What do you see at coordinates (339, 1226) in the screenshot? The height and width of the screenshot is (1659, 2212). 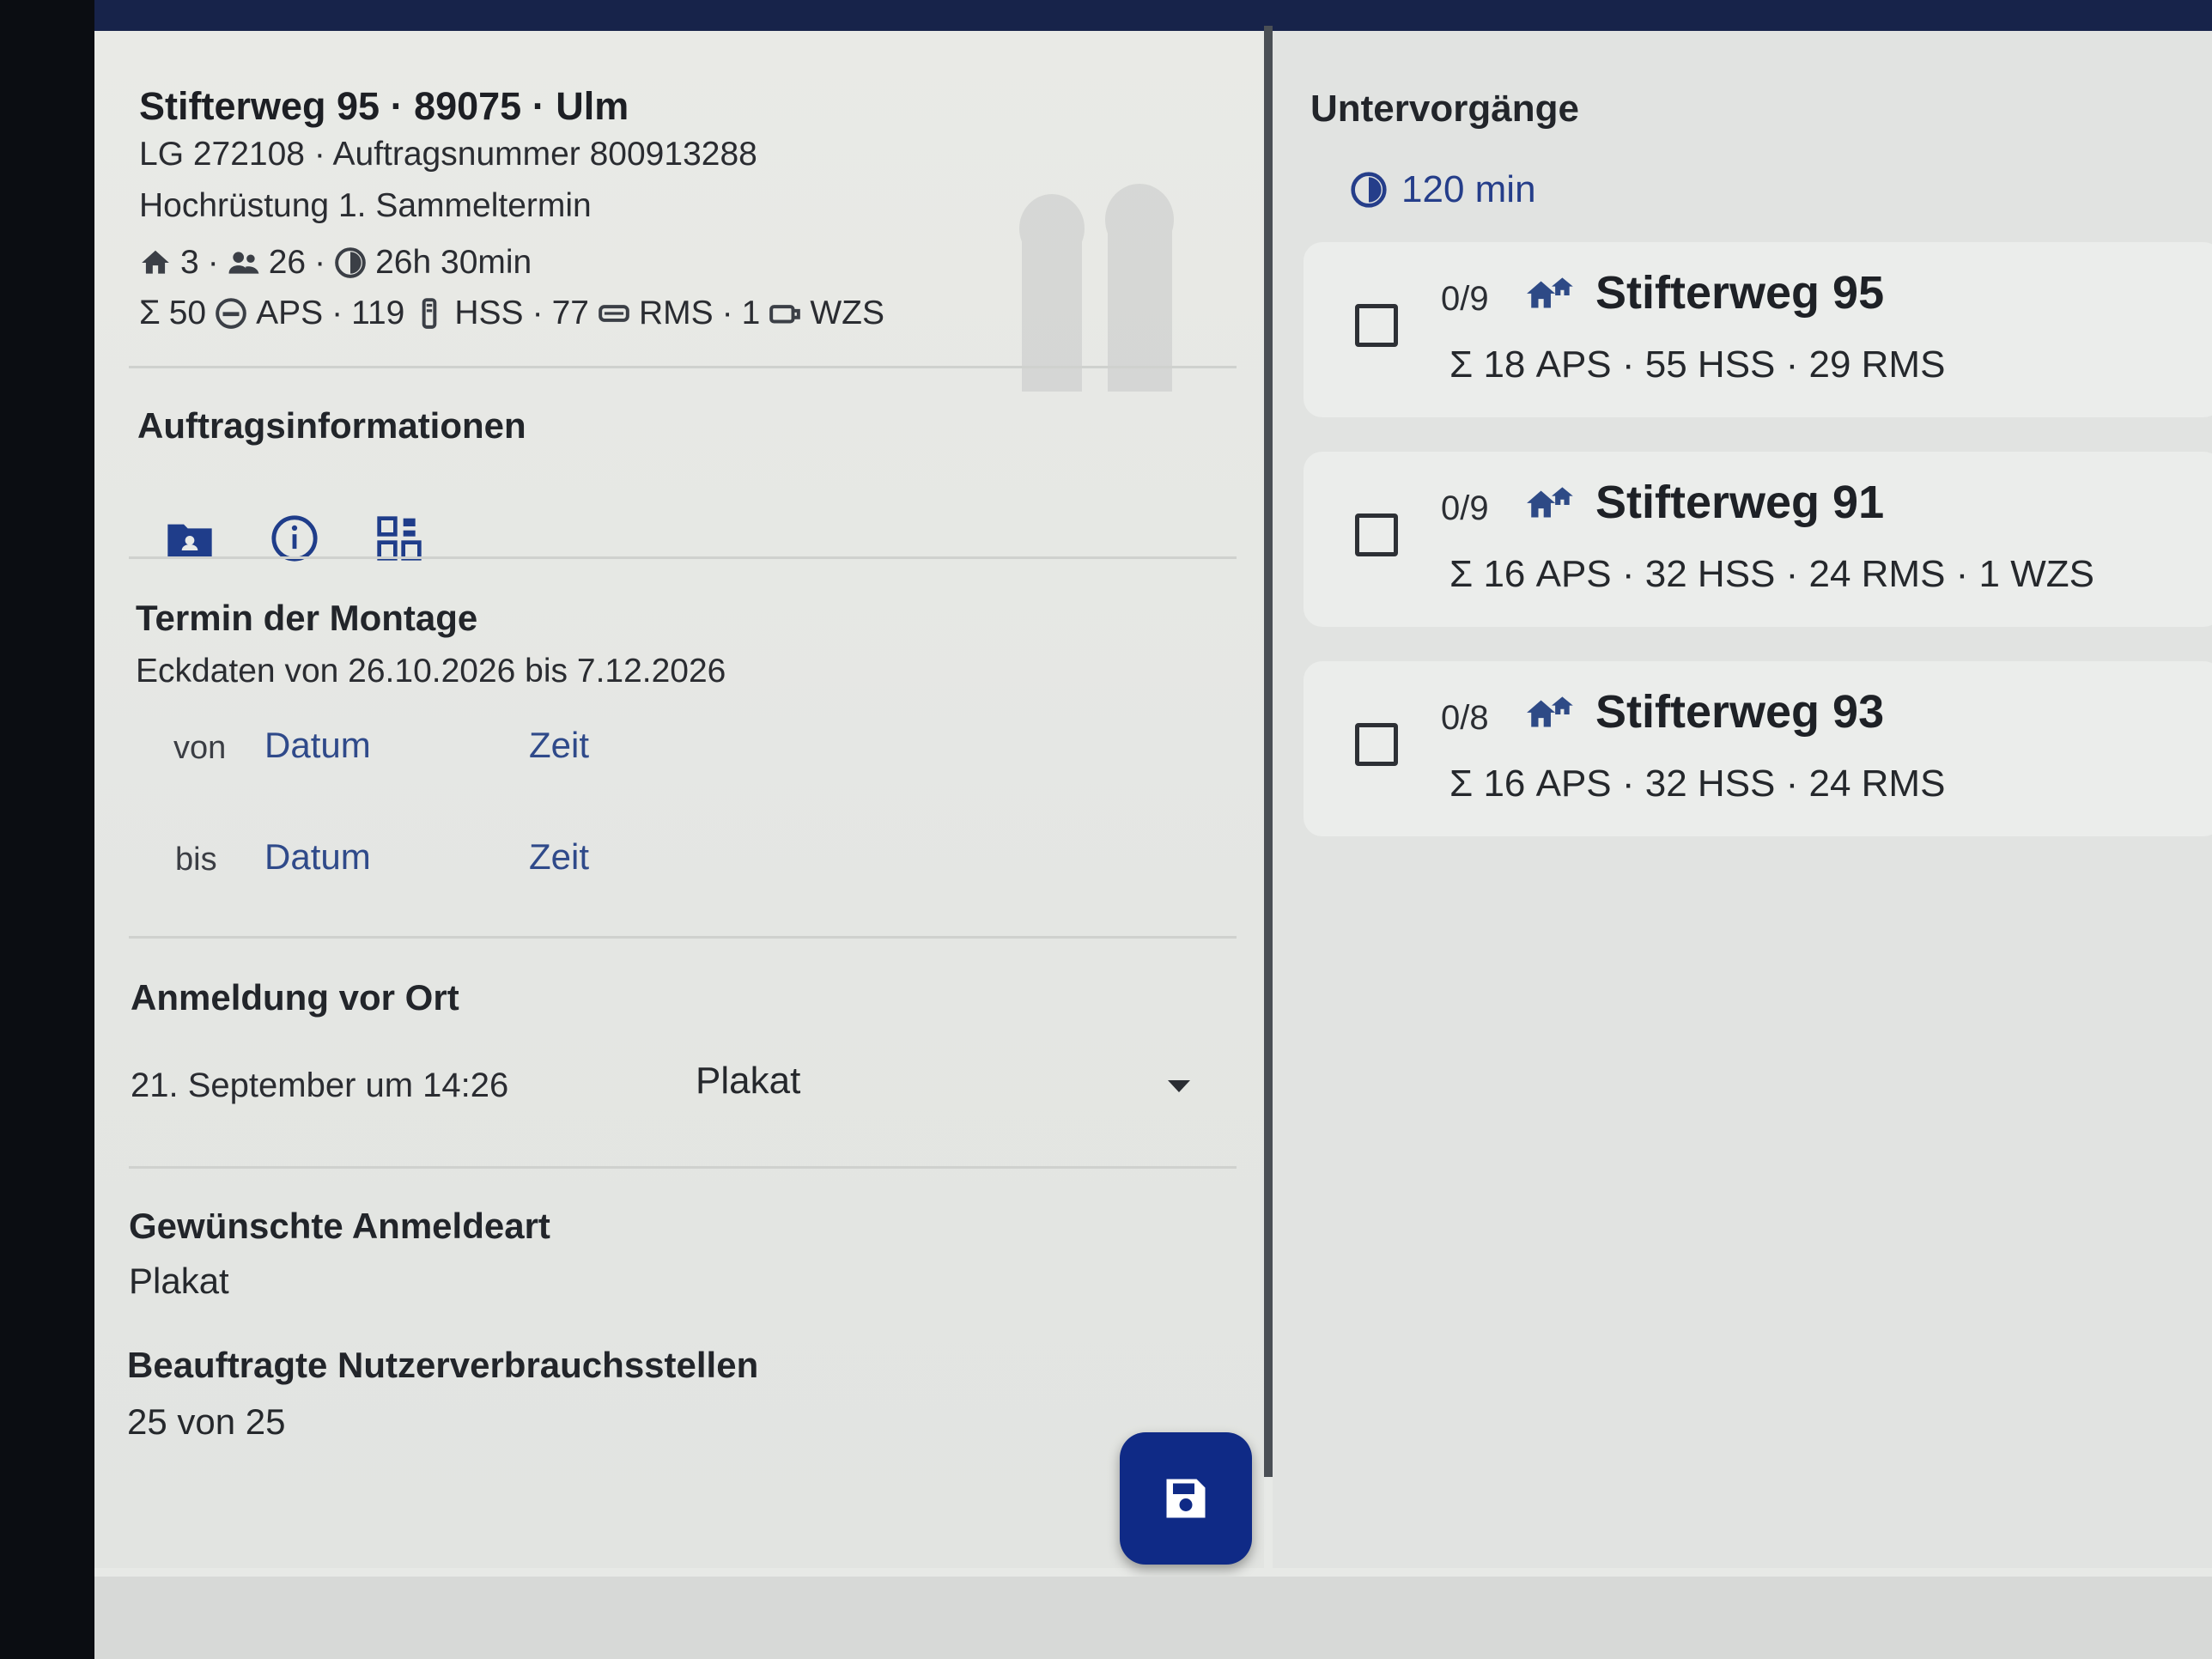 I see `desired-method-heading: Gewünschte Anmeldeart` at bounding box center [339, 1226].